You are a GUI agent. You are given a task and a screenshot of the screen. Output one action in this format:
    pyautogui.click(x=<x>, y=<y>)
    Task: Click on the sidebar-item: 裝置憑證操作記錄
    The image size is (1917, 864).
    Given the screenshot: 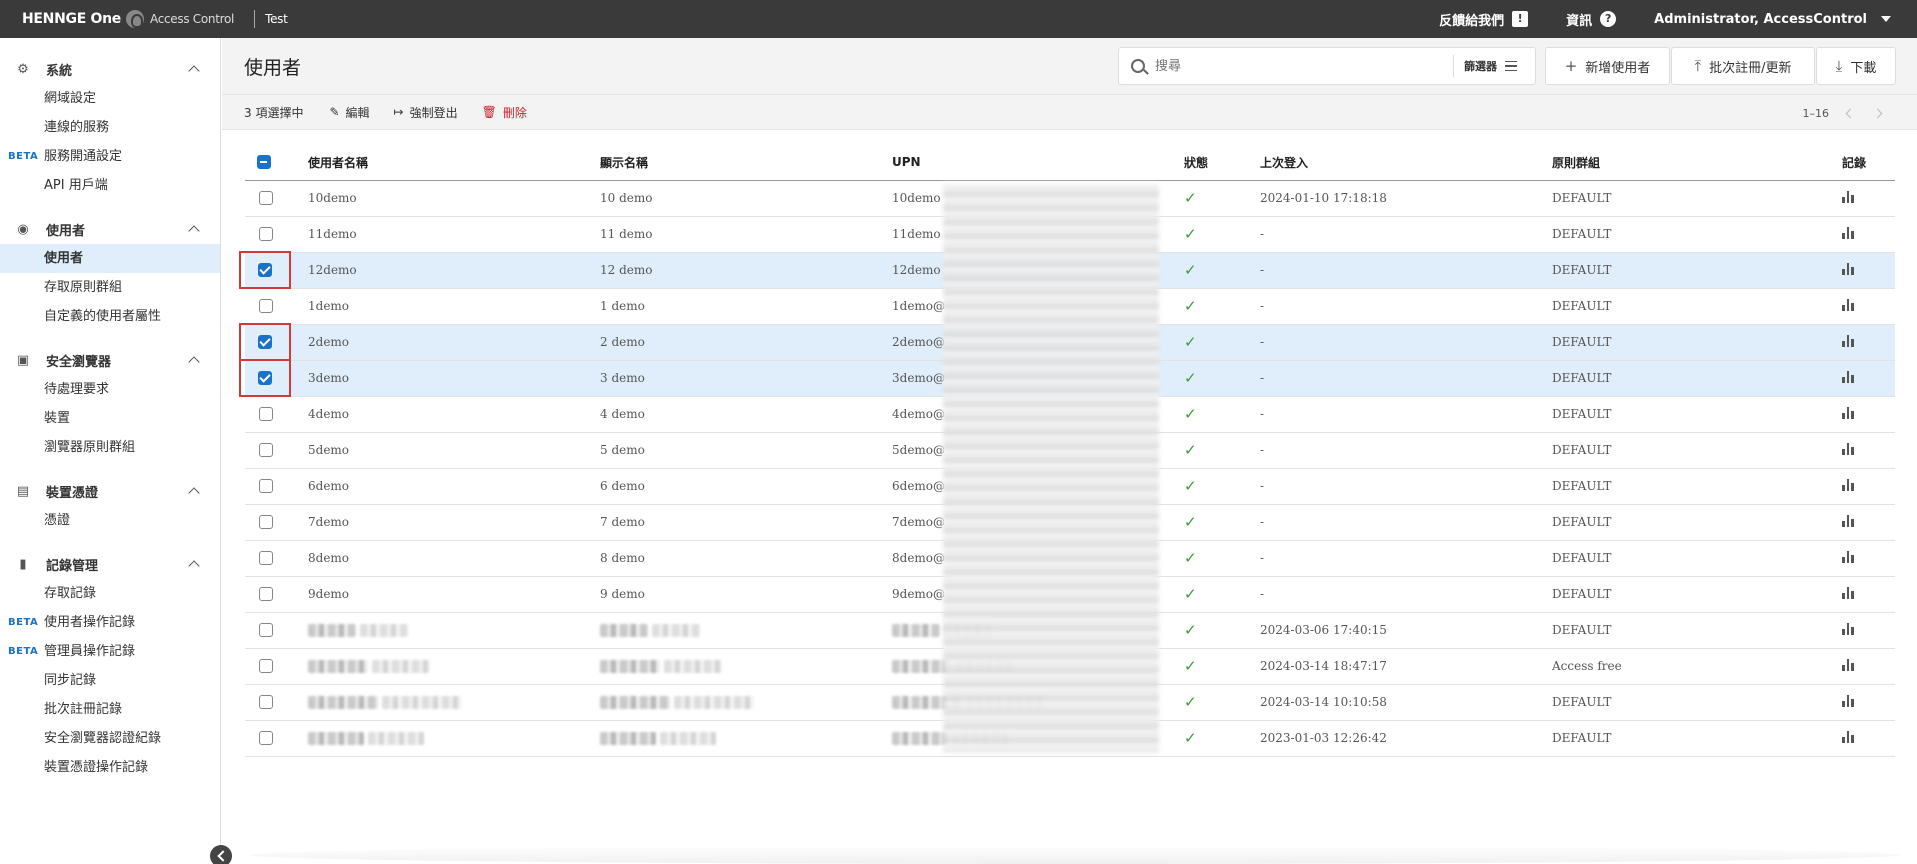 What is the action you would take?
    pyautogui.click(x=110, y=767)
    